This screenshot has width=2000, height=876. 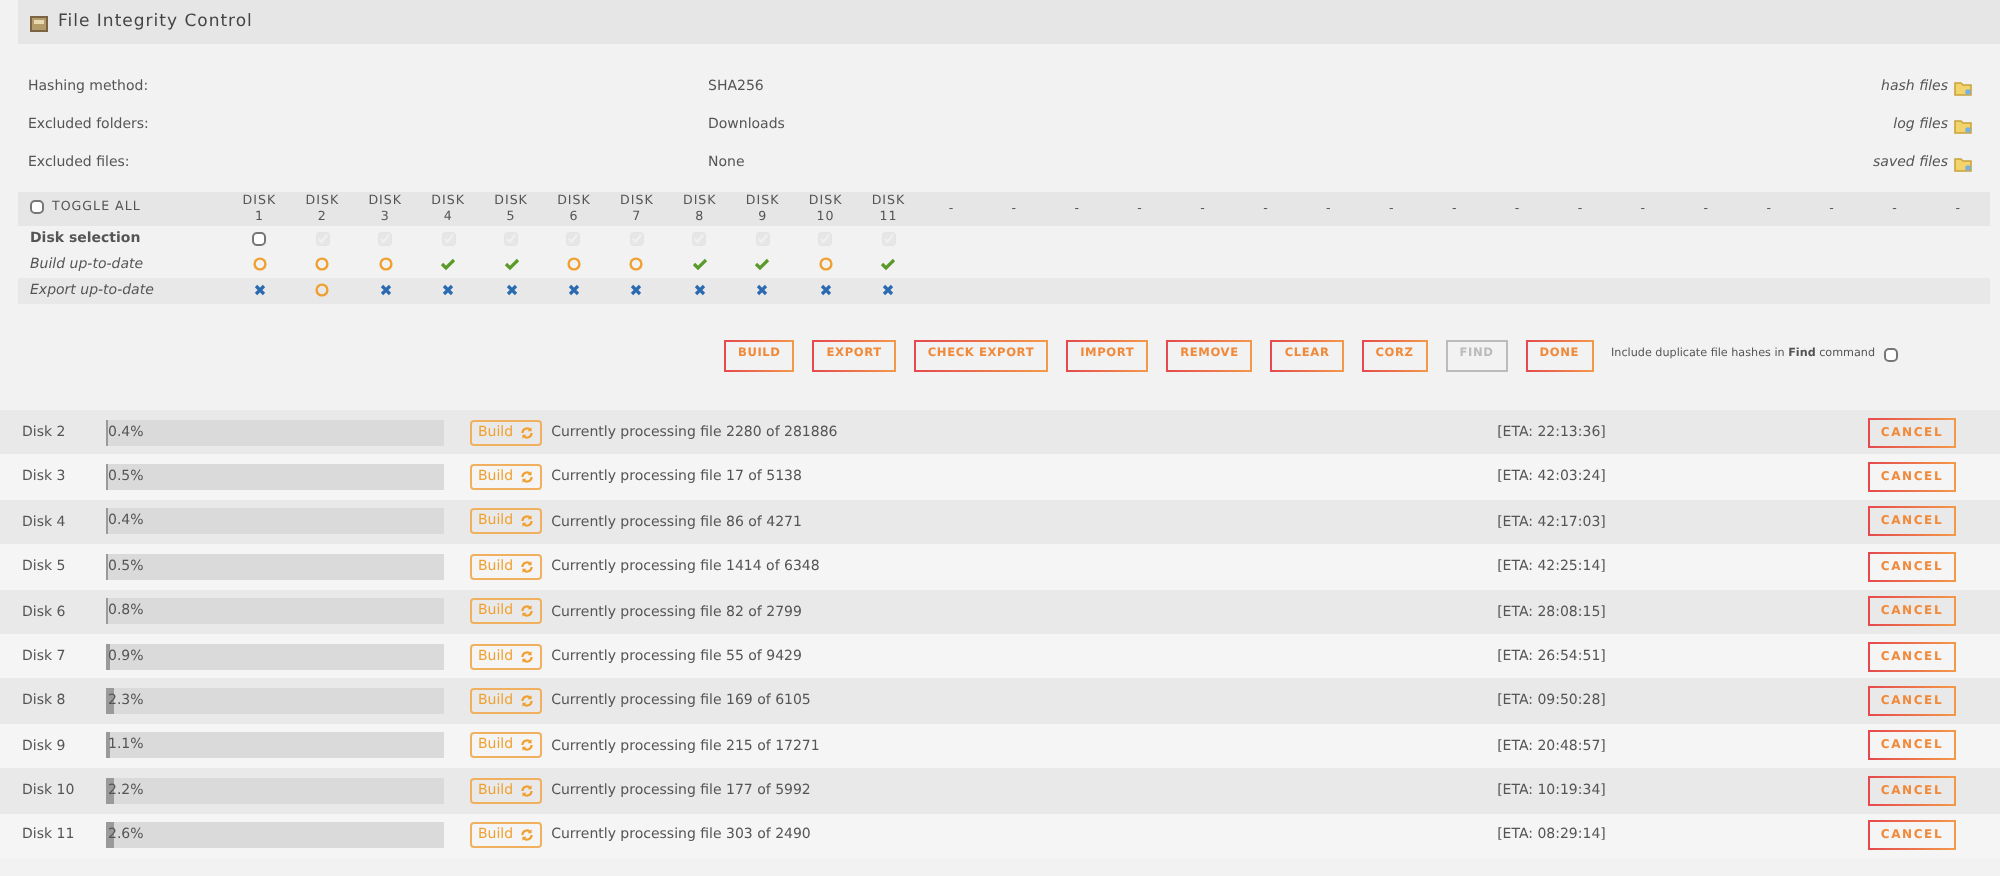 What do you see at coordinates (39, 22) in the screenshot?
I see `window-icon` at bounding box center [39, 22].